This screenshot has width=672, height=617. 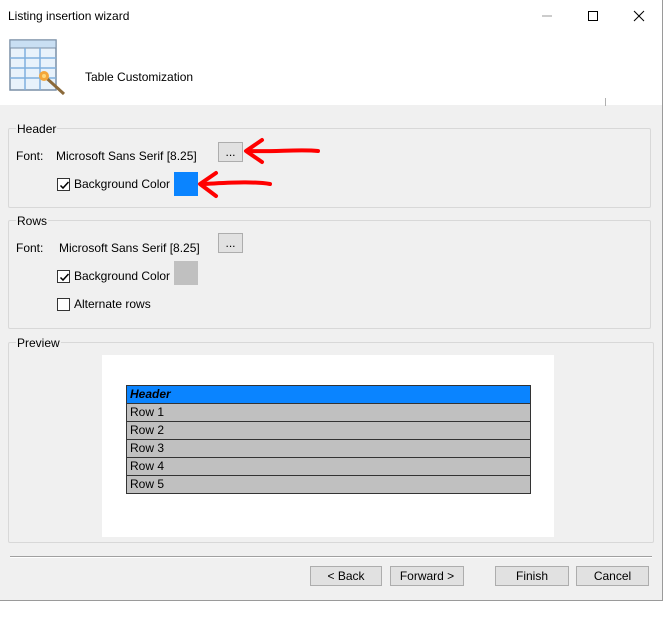 What do you see at coordinates (186, 273) in the screenshot?
I see `rows-bg-color-swatch` at bounding box center [186, 273].